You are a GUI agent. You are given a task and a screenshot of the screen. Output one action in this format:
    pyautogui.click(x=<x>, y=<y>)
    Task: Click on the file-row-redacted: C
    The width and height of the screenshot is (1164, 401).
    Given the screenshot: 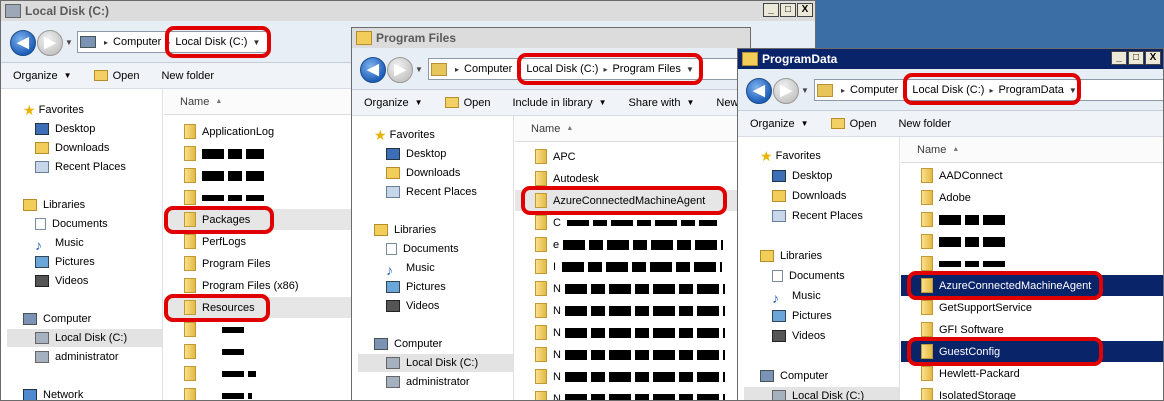 What is the action you would take?
    pyautogui.click(x=632, y=222)
    